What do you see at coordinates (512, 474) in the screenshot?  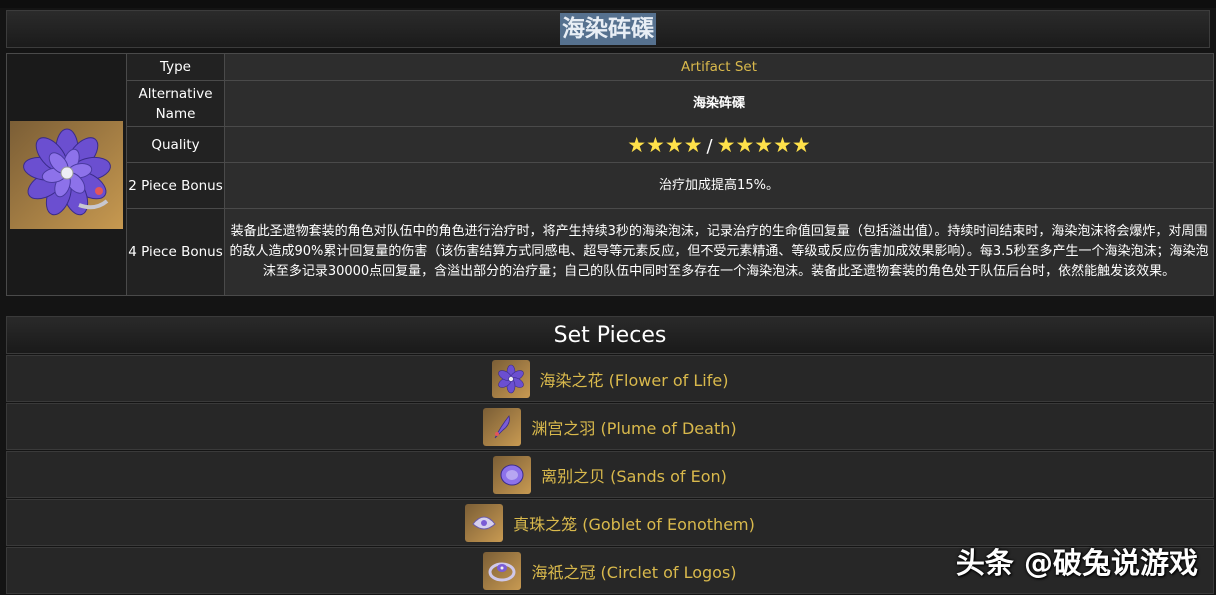 I see `shell-icon` at bounding box center [512, 474].